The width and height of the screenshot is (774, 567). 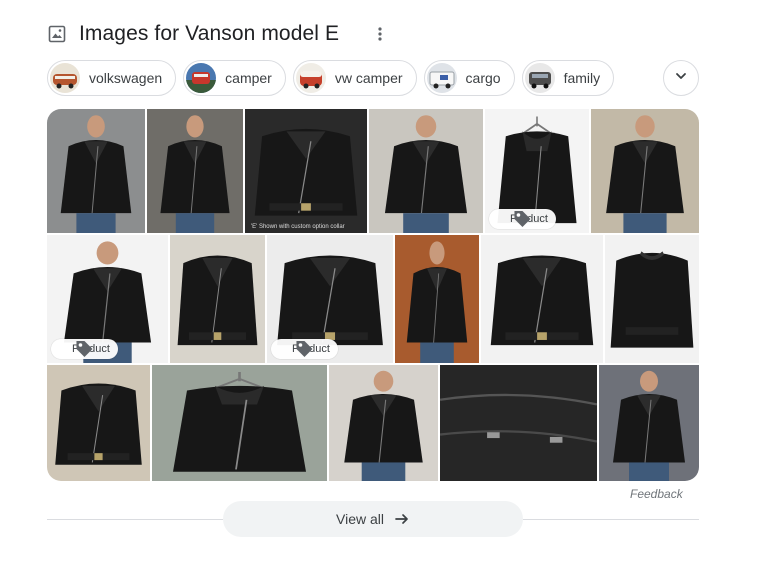 What do you see at coordinates (582, 78) in the screenshot?
I see `chip-label: family` at bounding box center [582, 78].